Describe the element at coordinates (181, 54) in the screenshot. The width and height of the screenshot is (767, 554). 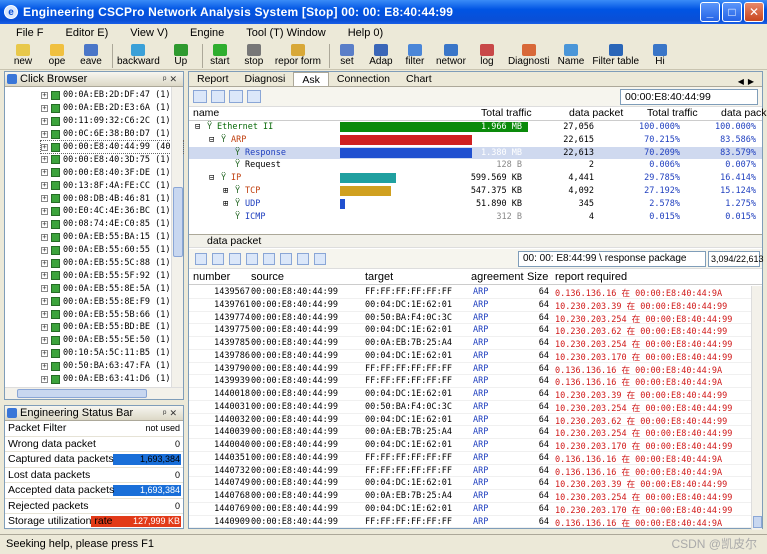
I see `toolbar-up-button: Up` at that location.